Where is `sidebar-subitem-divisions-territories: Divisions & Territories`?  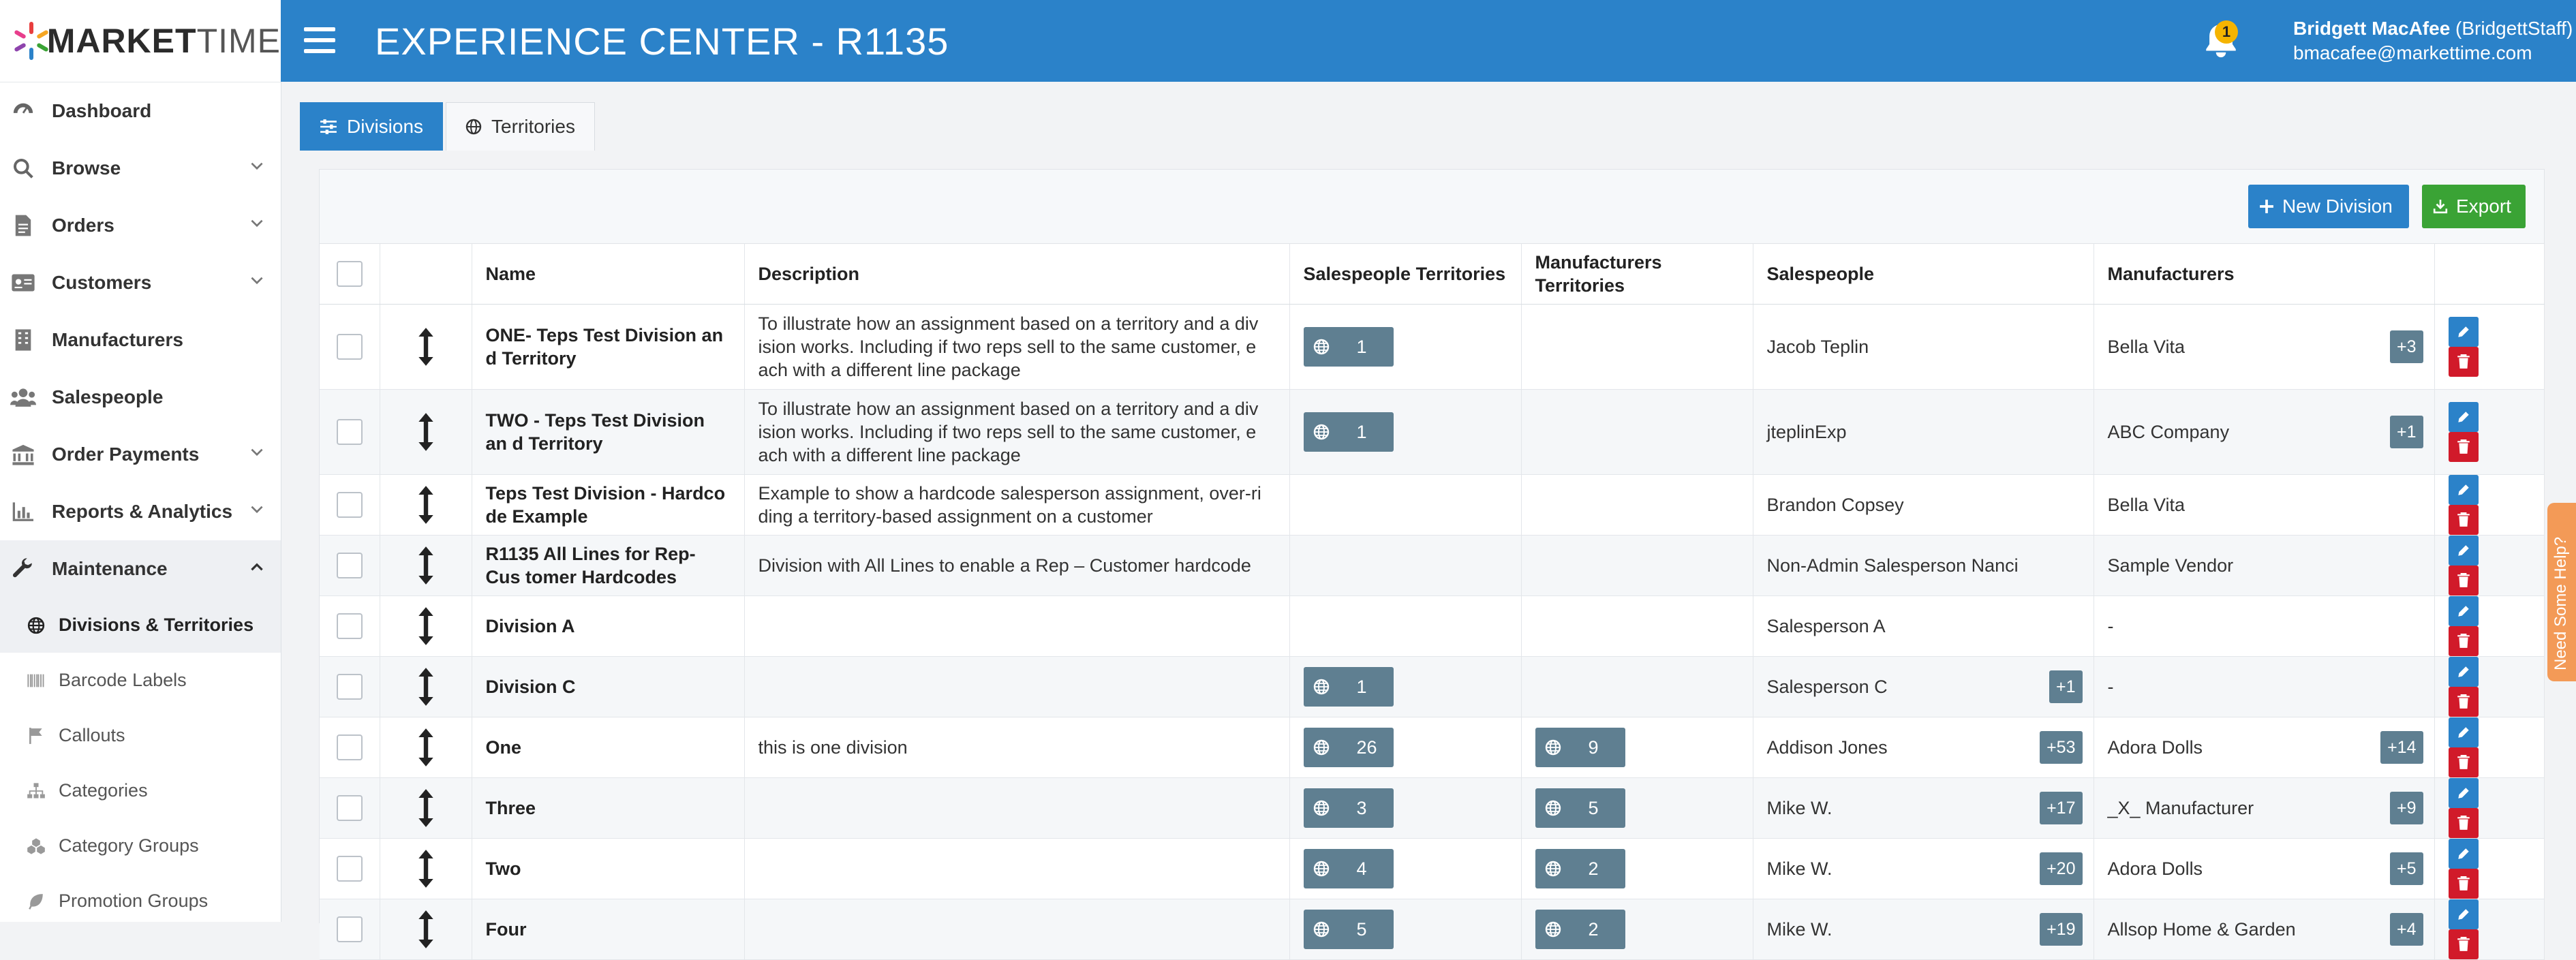 sidebar-subitem-divisions-territories: Divisions & Territories is located at coordinates (140, 625).